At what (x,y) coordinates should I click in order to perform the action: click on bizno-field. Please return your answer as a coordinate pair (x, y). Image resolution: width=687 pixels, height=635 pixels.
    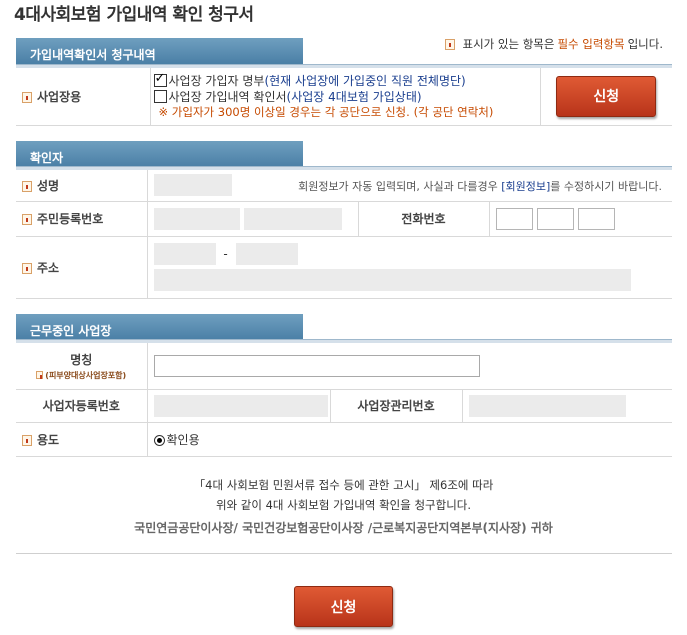
    Looking at the image, I should click on (240, 405).